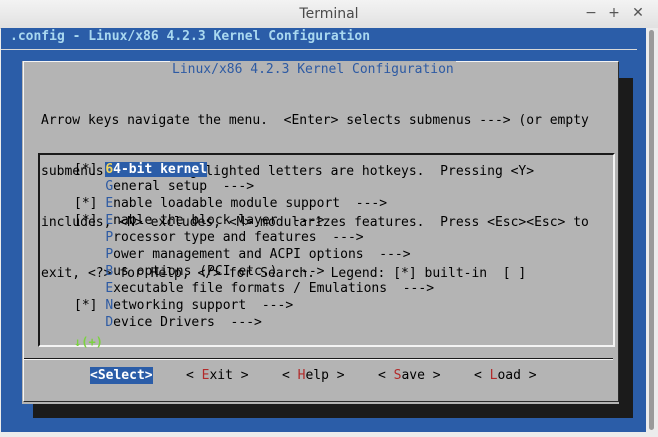 This screenshot has width=658, height=437. I want to click on menu-item-label: eneral setup, so click(160, 186).